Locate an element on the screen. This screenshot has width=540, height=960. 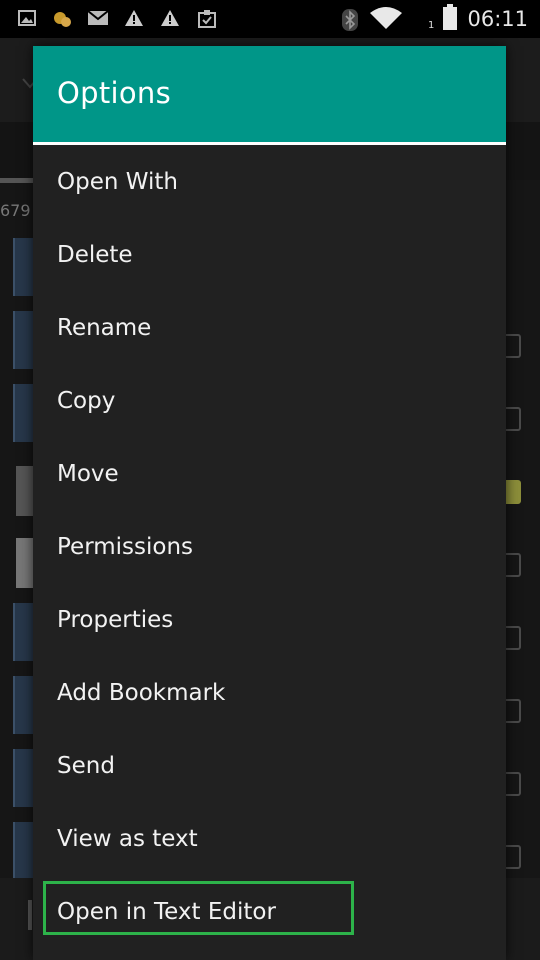
weather-icon is located at coordinates (62, 19).